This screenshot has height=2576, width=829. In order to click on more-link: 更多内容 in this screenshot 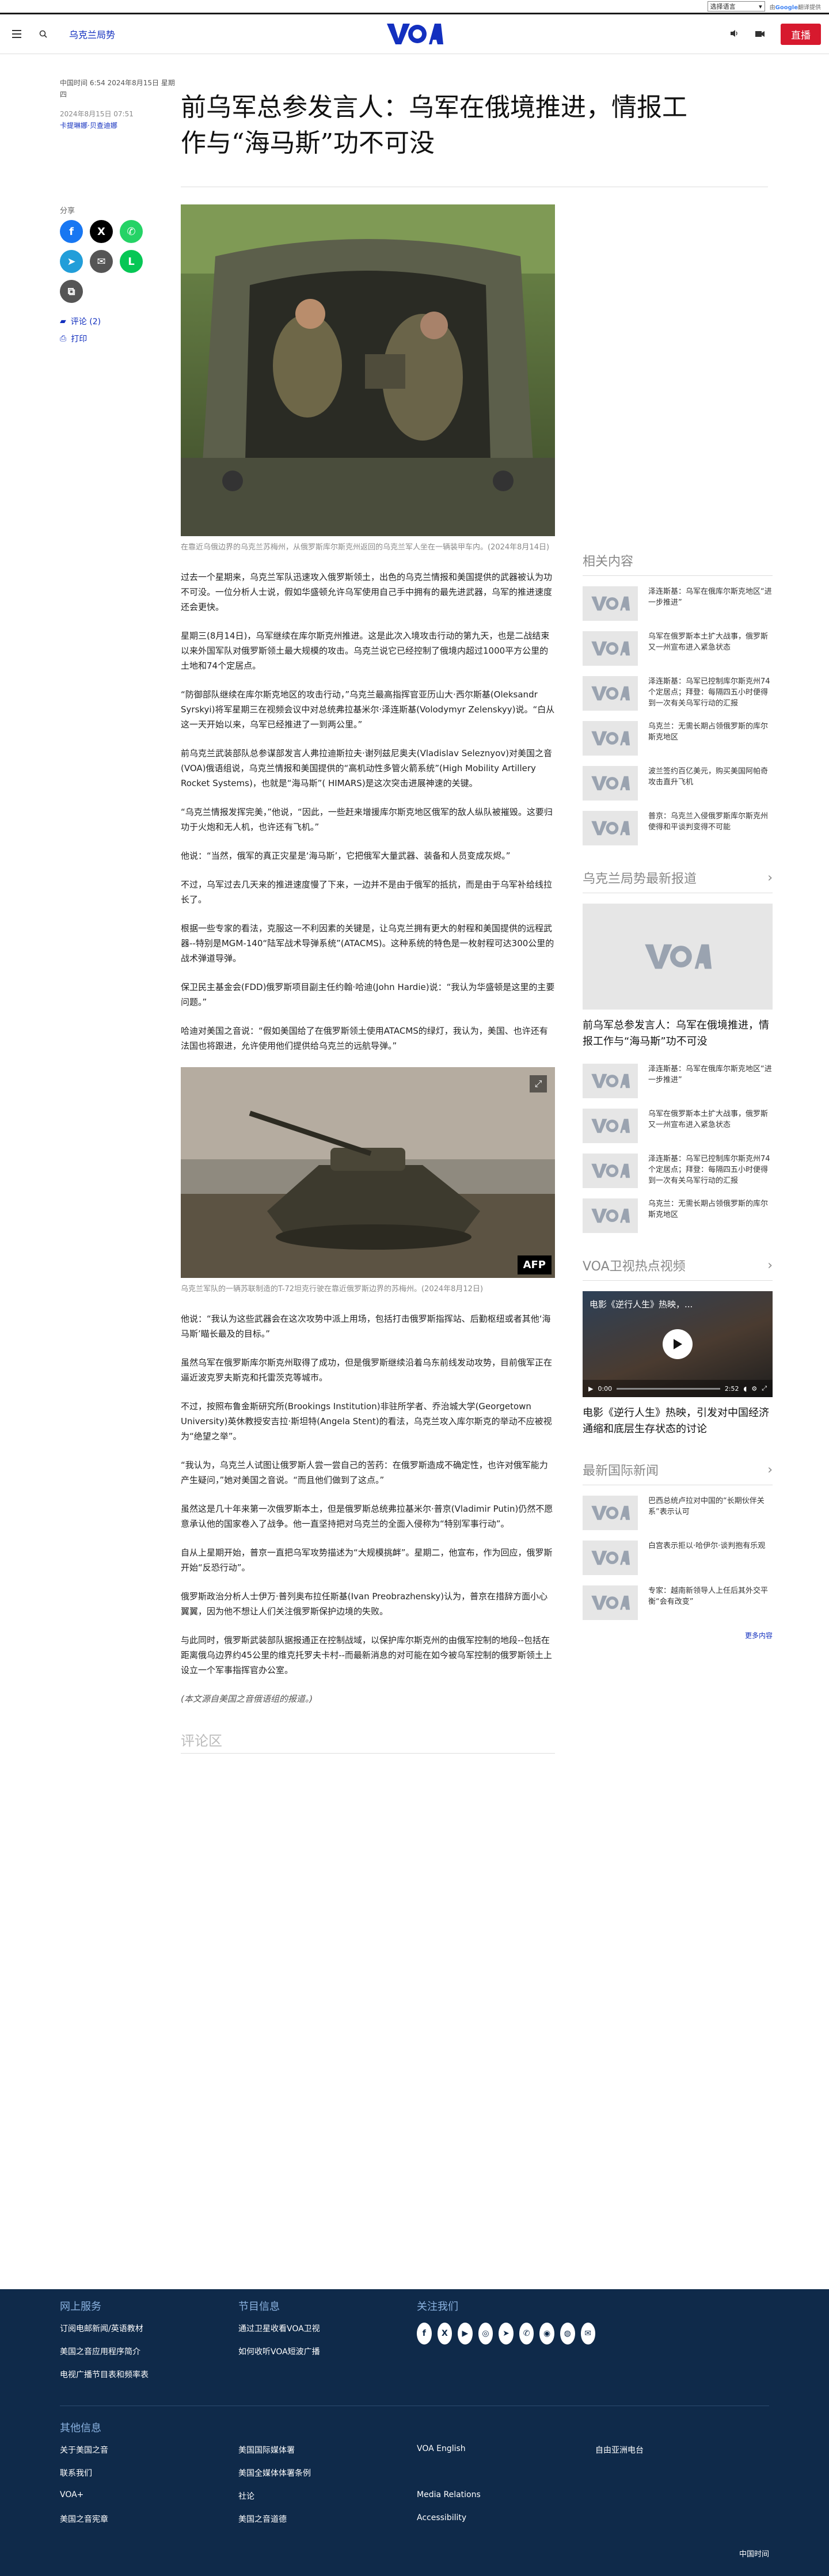, I will do `click(678, 1635)`.